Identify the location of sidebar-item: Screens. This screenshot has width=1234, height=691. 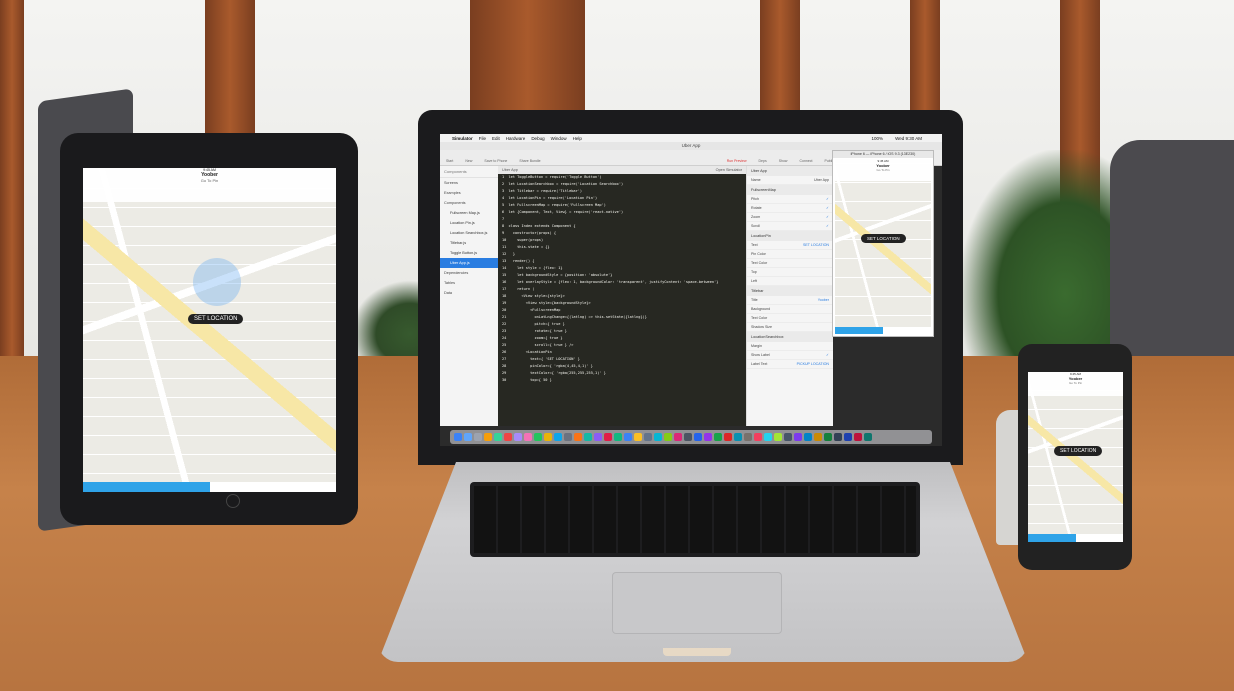
(469, 183).